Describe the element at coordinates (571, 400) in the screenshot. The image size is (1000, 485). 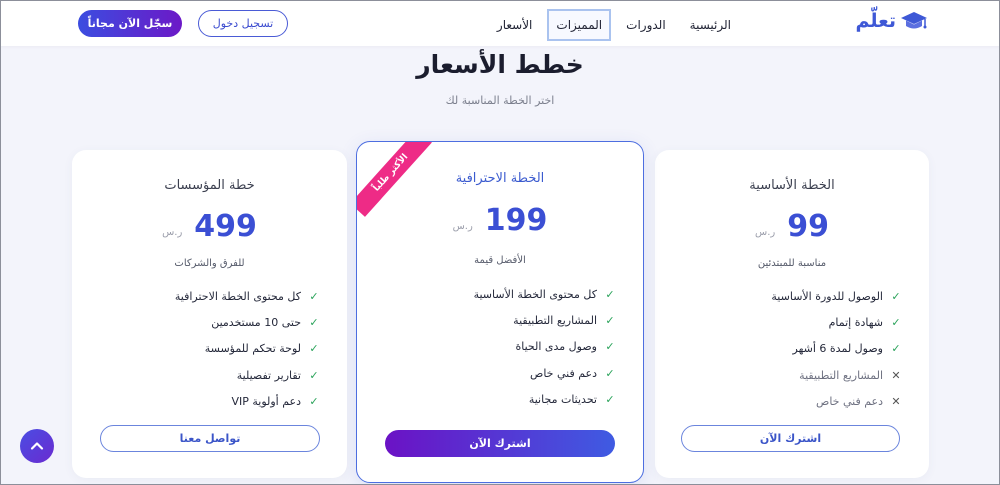
I see `feature-item: ✓ تحديثات مجانية` at that location.